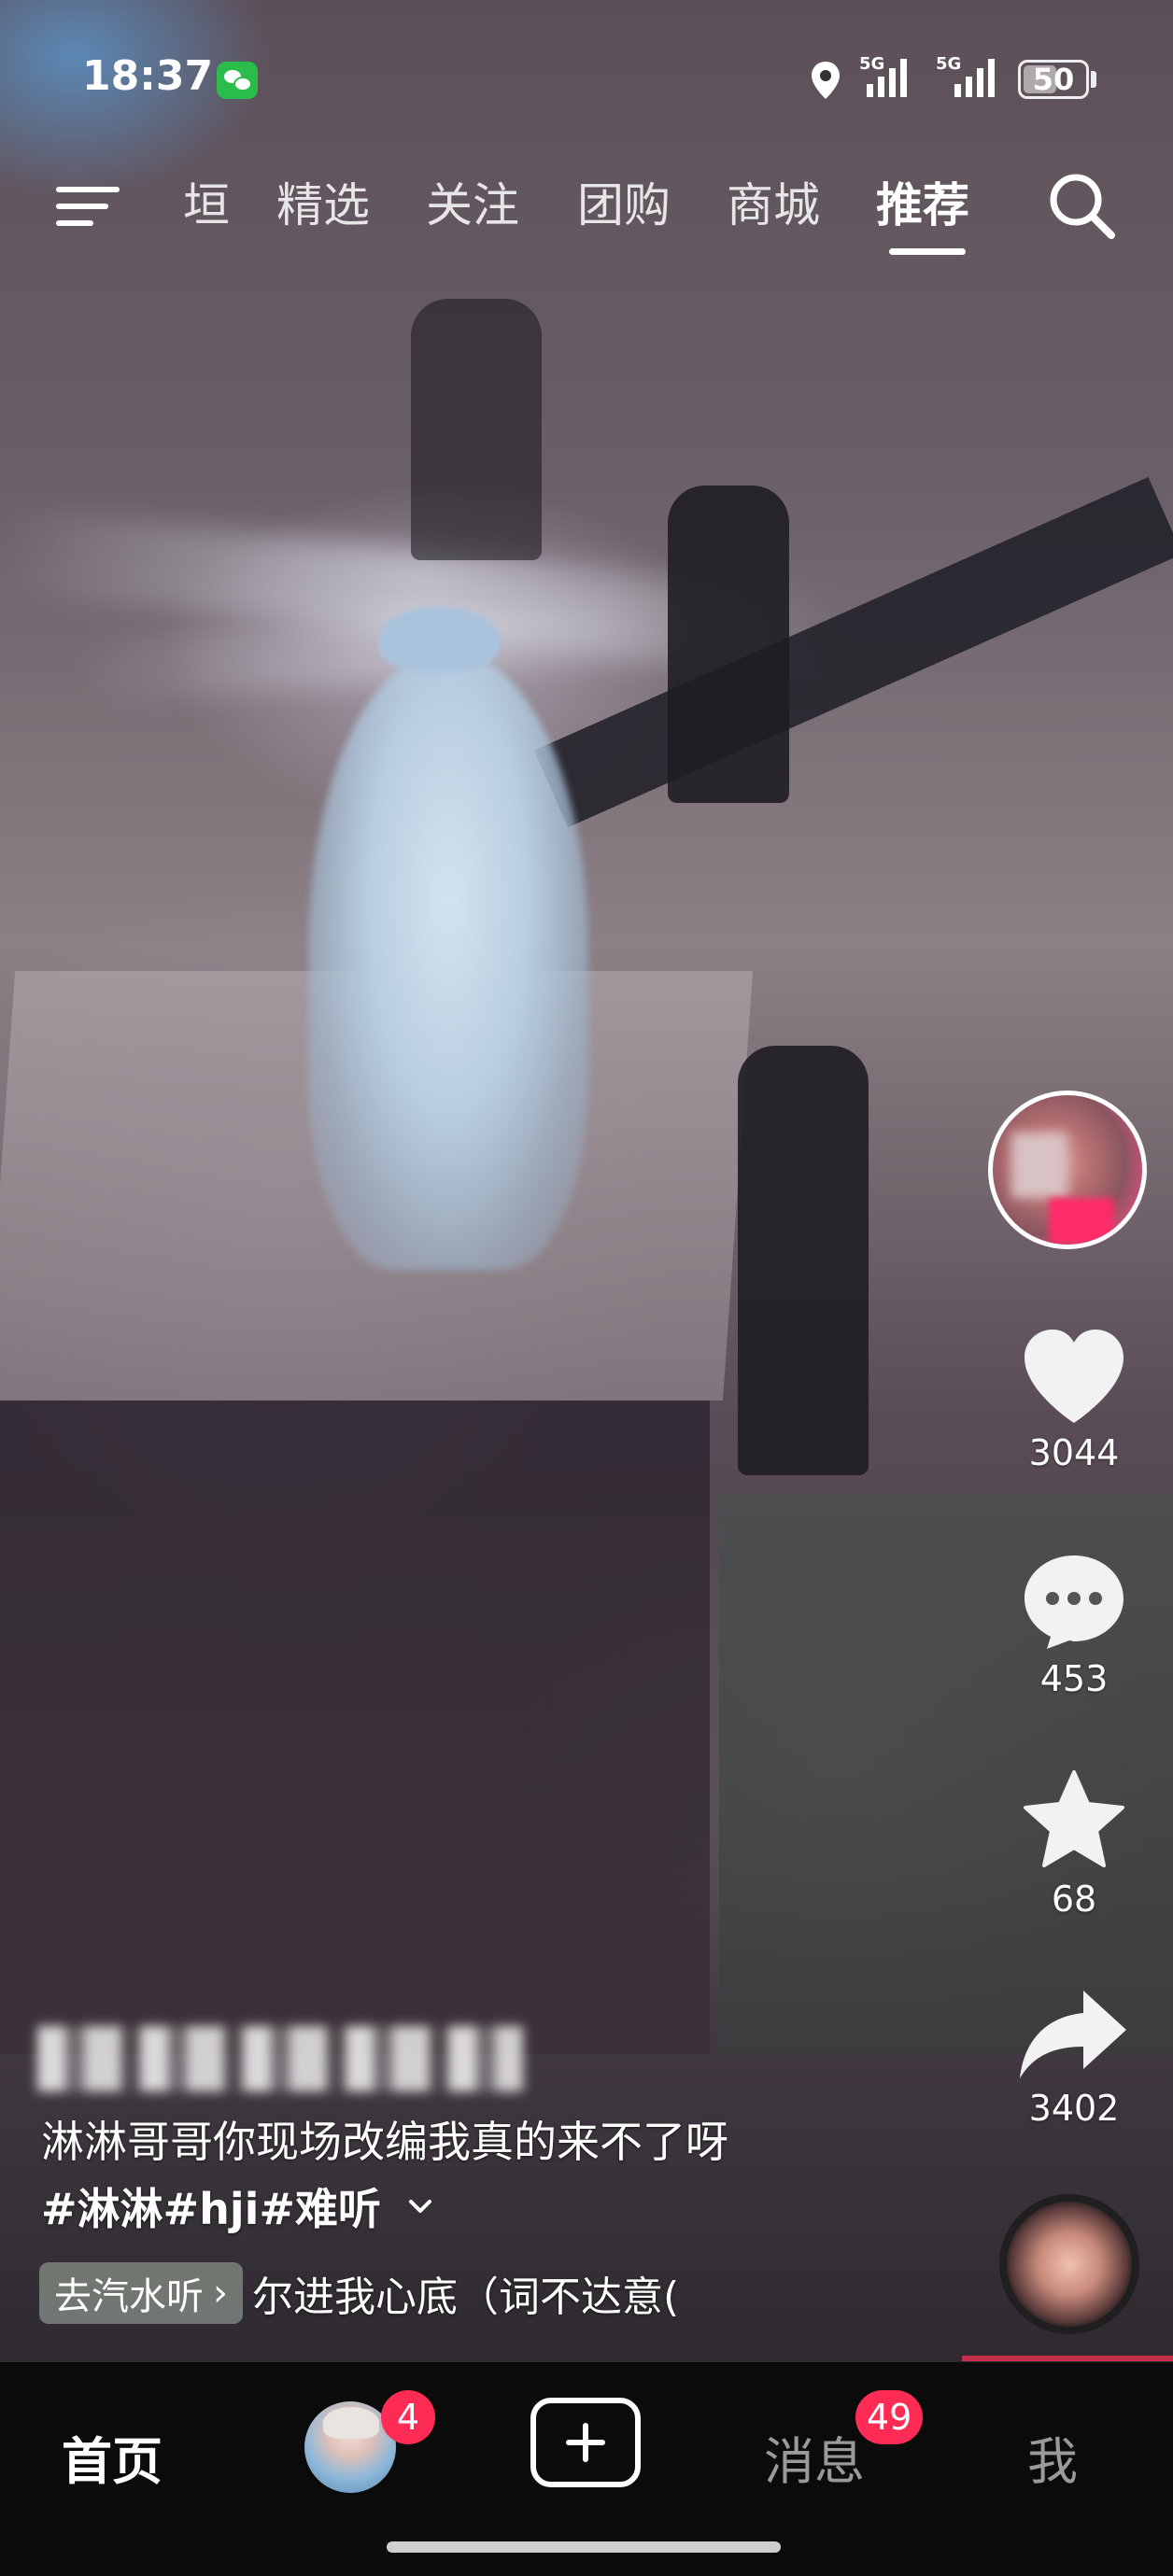  What do you see at coordinates (826, 80) in the screenshot?
I see `location-icon` at bounding box center [826, 80].